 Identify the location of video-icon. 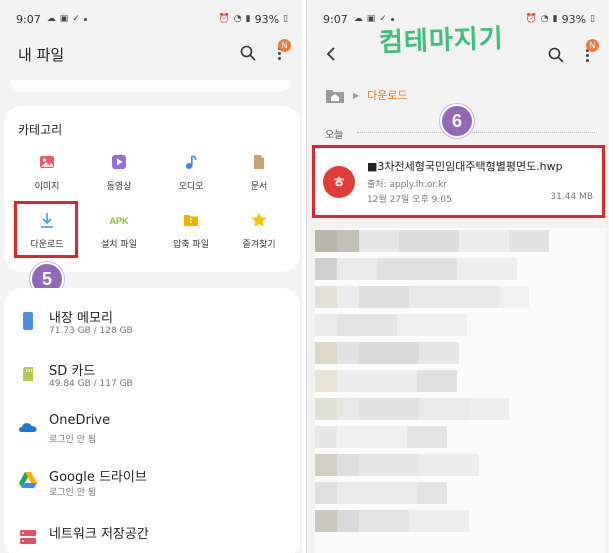
(119, 162).